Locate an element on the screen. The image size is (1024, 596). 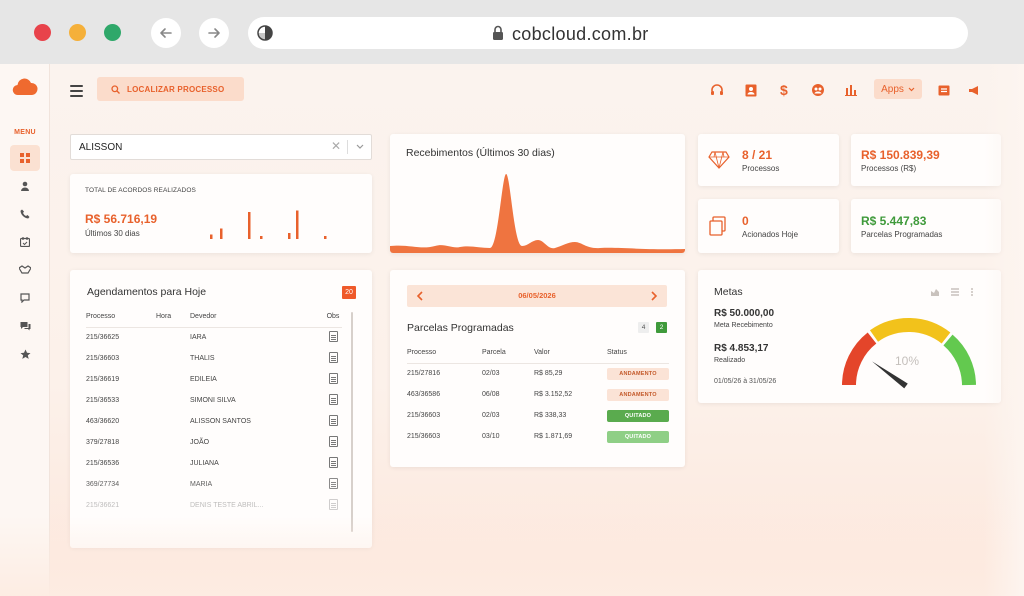
table-row: 215/36625 IARA is located at coordinates (214, 337).